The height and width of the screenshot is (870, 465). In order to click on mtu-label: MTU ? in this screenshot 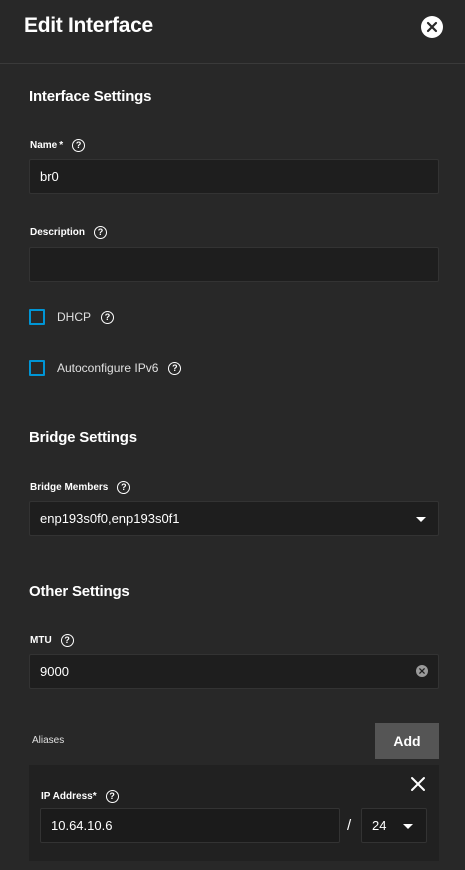, I will do `click(52, 640)`.